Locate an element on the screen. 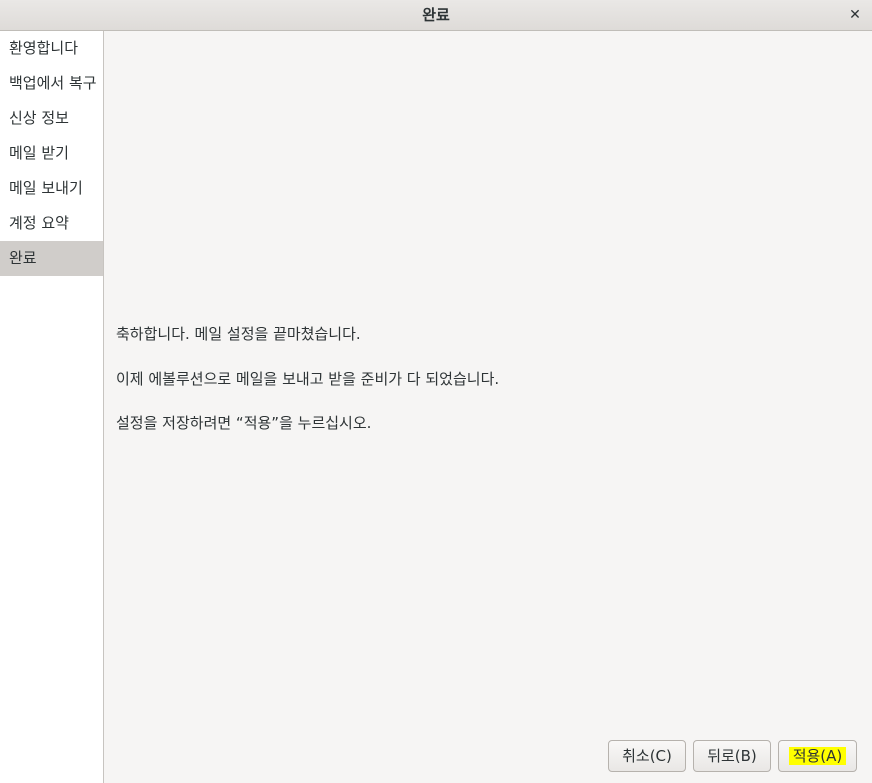 Image resolution: width=872 pixels, height=783 pixels. close-icon: ✕ is located at coordinates (855, 15).